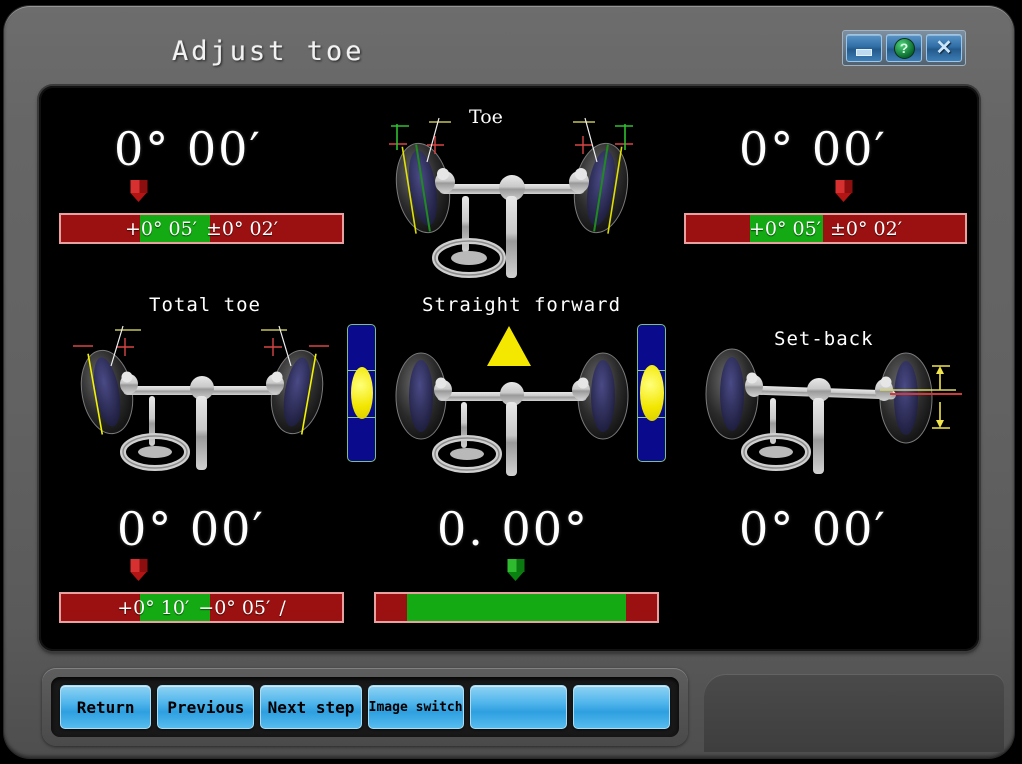 The width and height of the screenshot is (1022, 764). Describe the element at coordinates (282, 607) in the screenshot. I see `total-toe-suffix: /` at that location.